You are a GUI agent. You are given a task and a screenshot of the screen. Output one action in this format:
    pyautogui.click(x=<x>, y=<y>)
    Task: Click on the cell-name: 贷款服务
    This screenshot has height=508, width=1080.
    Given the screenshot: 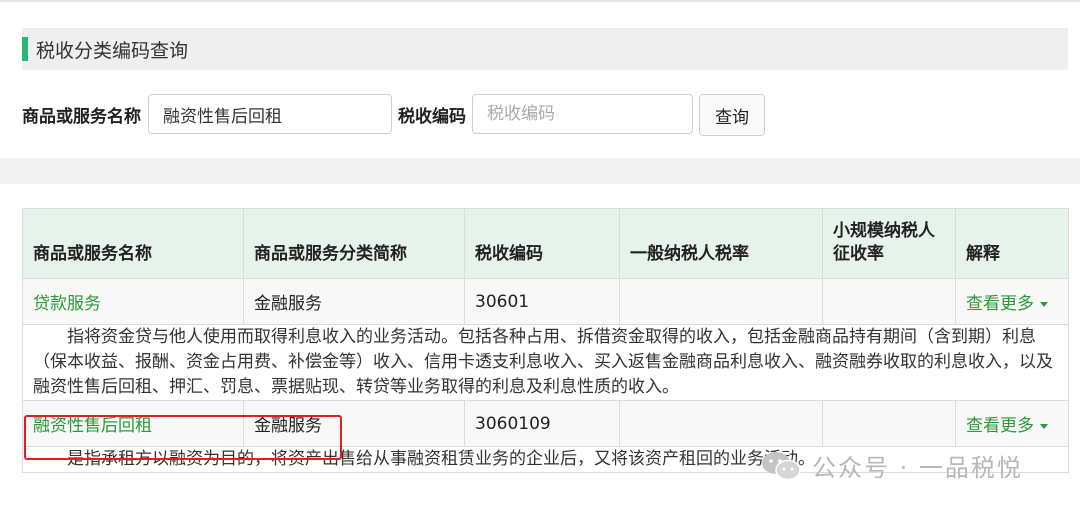 What is the action you would take?
    pyautogui.click(x=133, y=301)
    